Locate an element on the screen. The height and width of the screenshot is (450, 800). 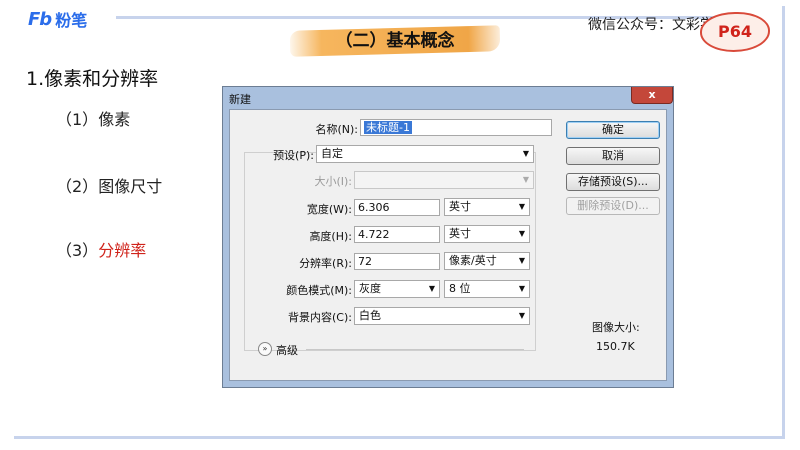
height-unit-value: 英寸 is located at coordinates (460, 233).